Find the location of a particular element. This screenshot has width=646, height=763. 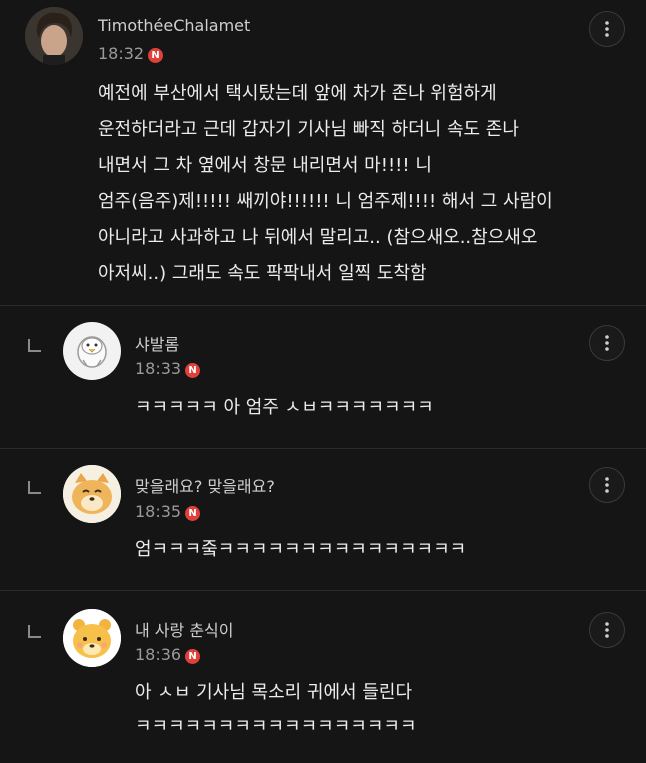

reply-body: ㅋㅋㅋㅋㅋ 아 엄주 ㅅㅂㅋㅋㅋㅋㅋㅋㅋ is located at coordinates (284, 408).